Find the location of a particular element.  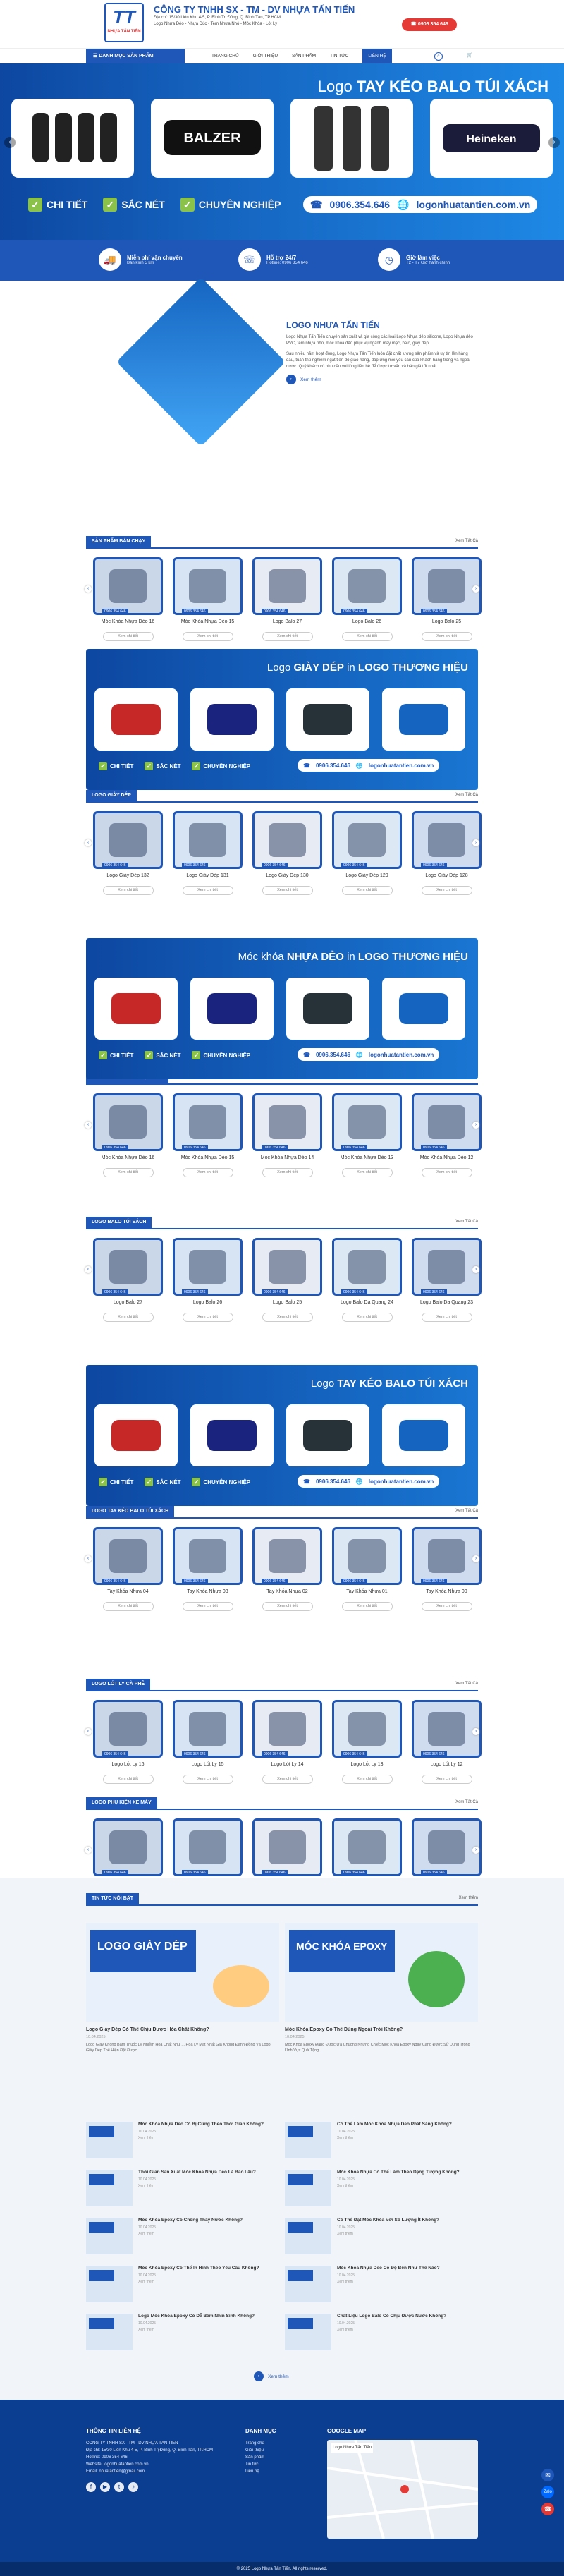

news-more-link: Xem thêm is located at coordinates (468, 1898).